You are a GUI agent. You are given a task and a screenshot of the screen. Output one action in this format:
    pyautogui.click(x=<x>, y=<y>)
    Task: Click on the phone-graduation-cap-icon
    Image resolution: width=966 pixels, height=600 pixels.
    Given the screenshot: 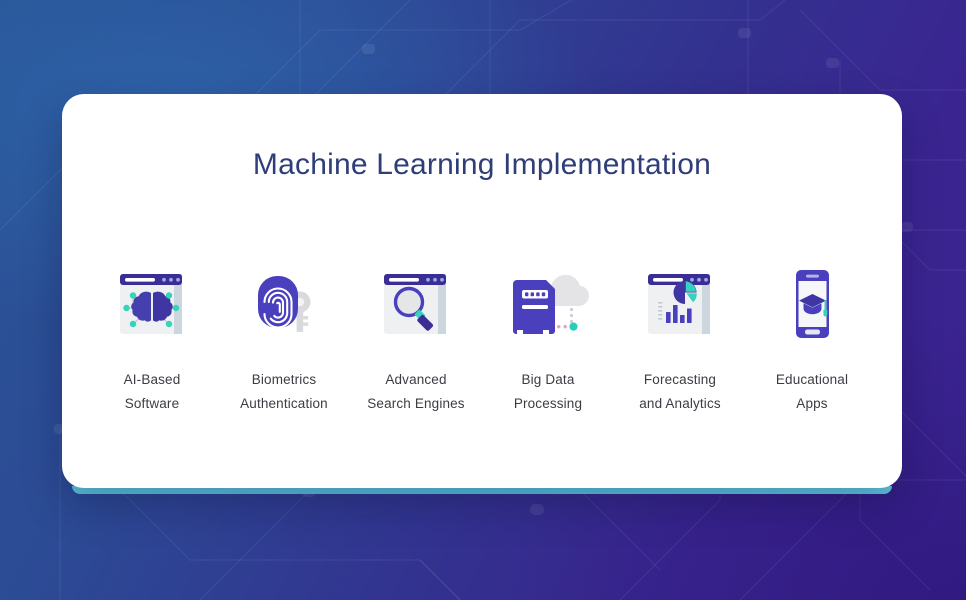 What is the action you would take?
    pyautogui.click(x=812, y=304)
    